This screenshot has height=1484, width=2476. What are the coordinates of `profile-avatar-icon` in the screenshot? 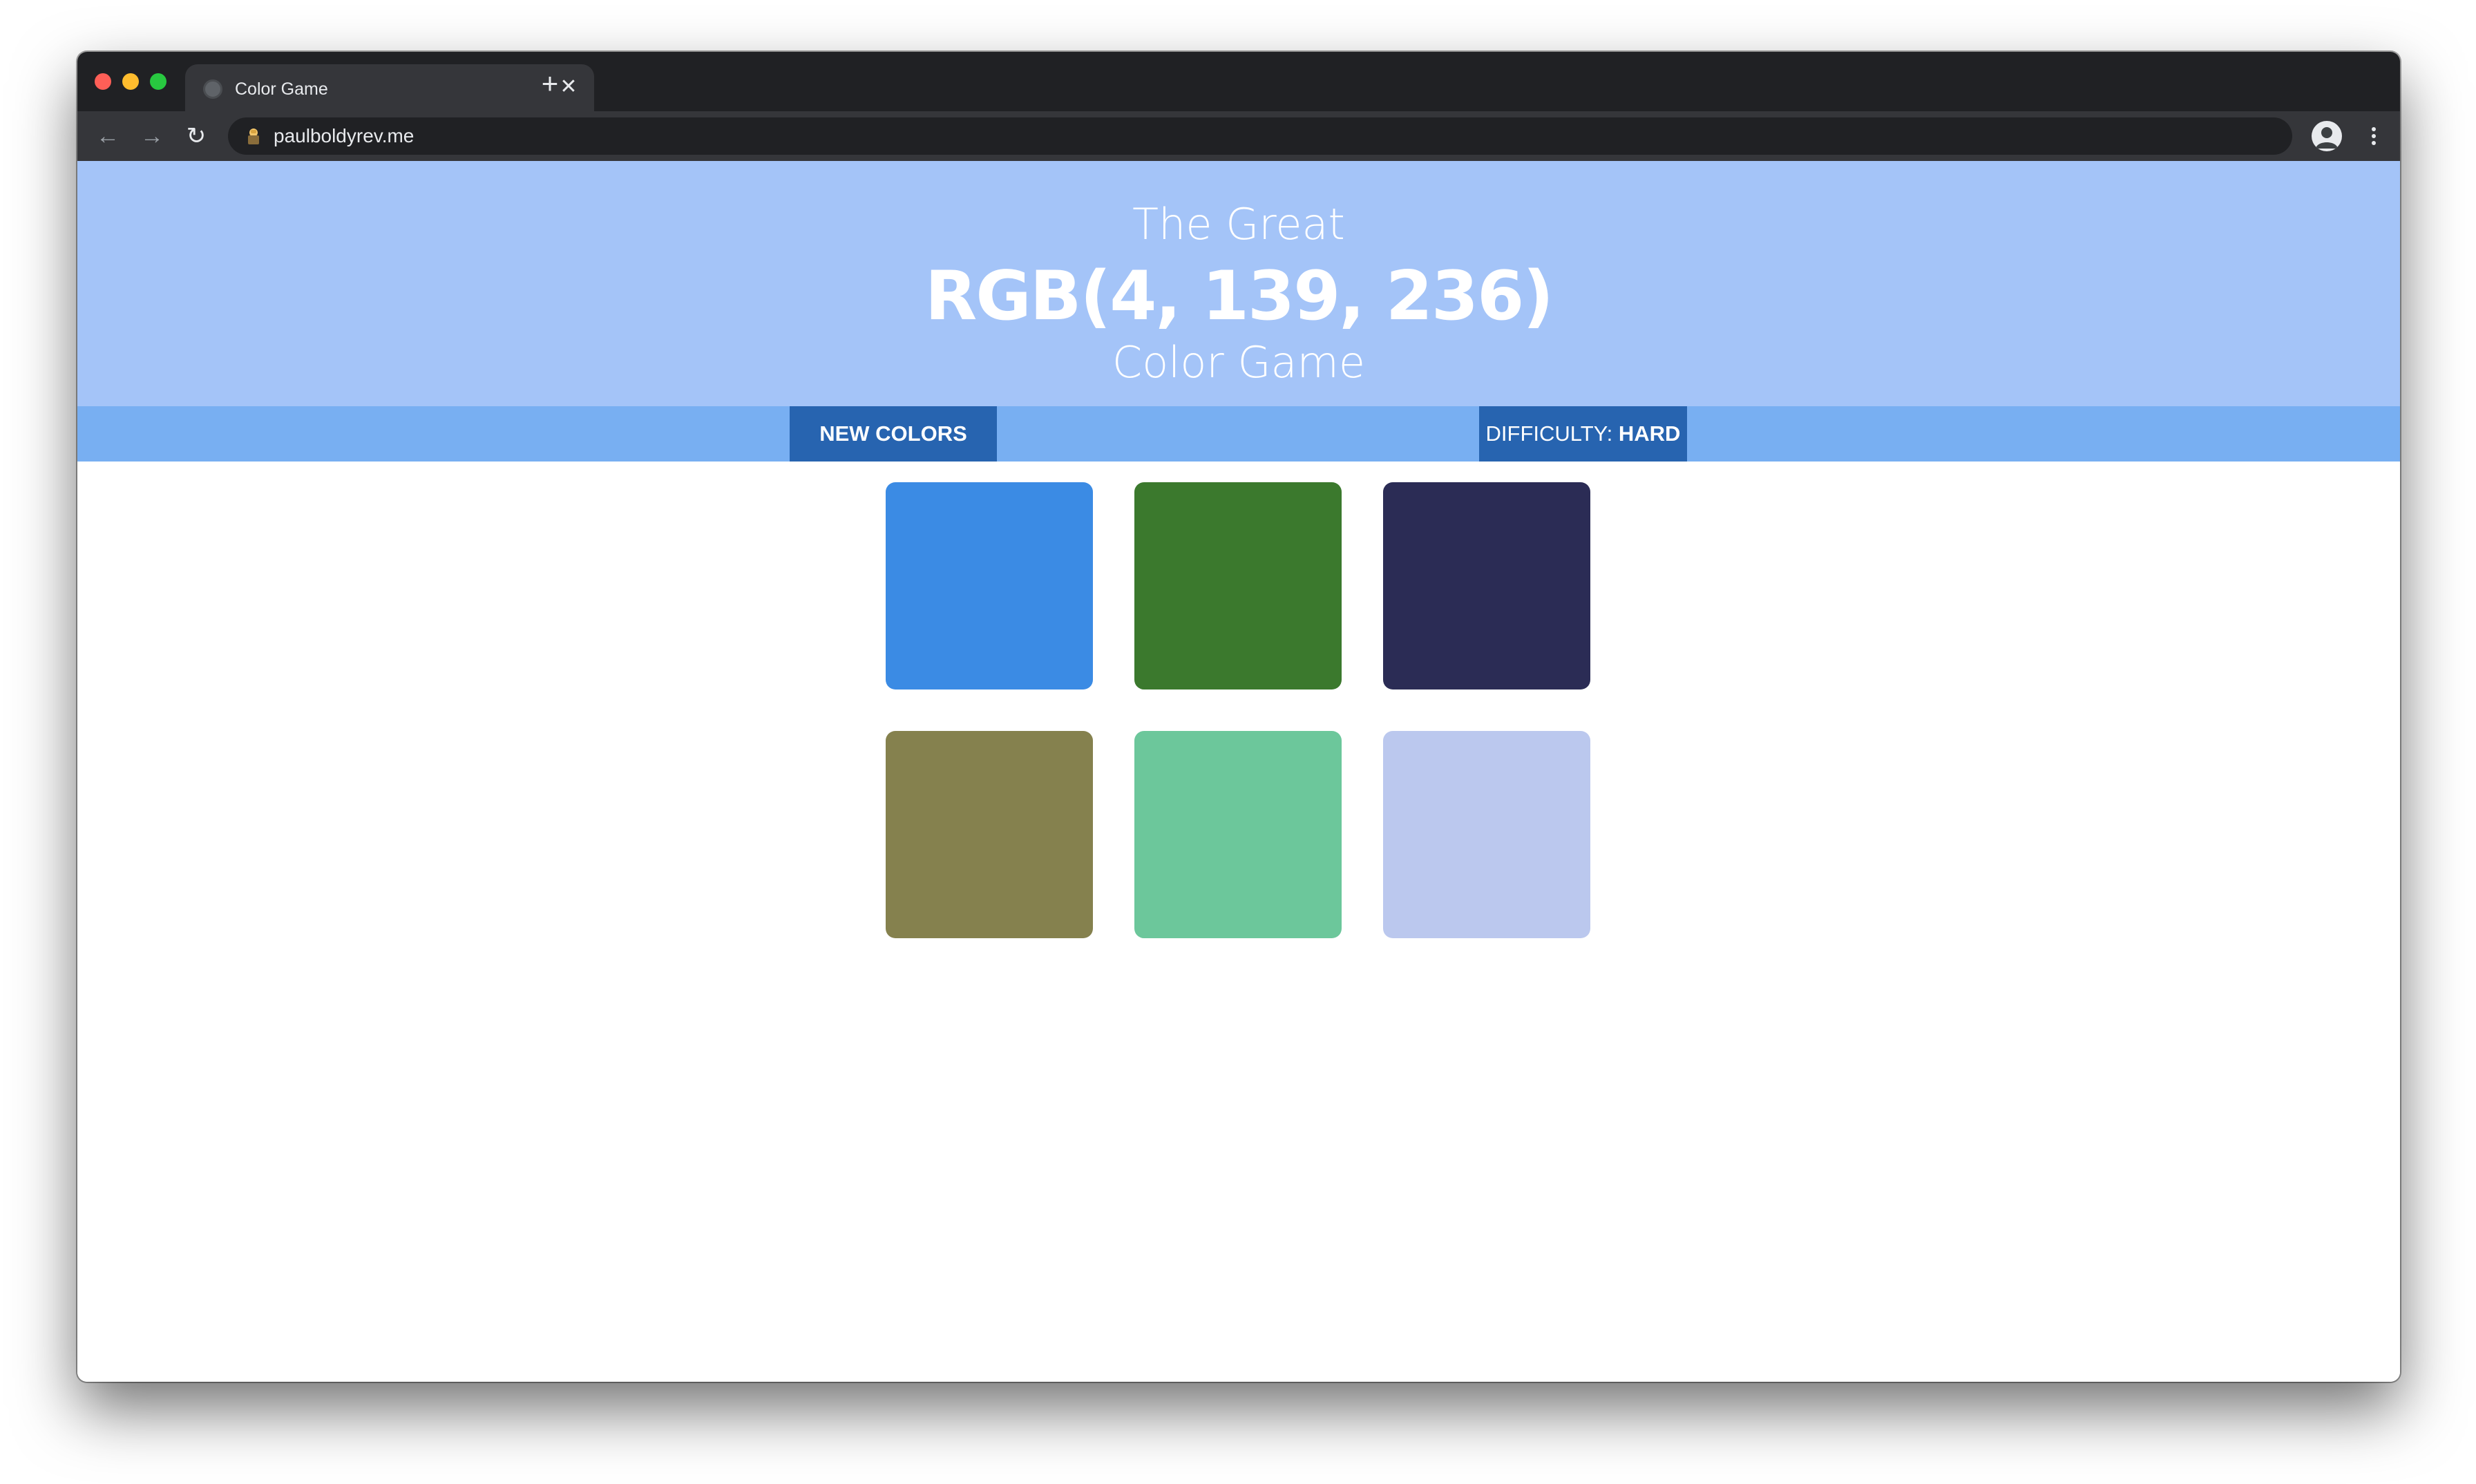 It's located at (2327, 136).